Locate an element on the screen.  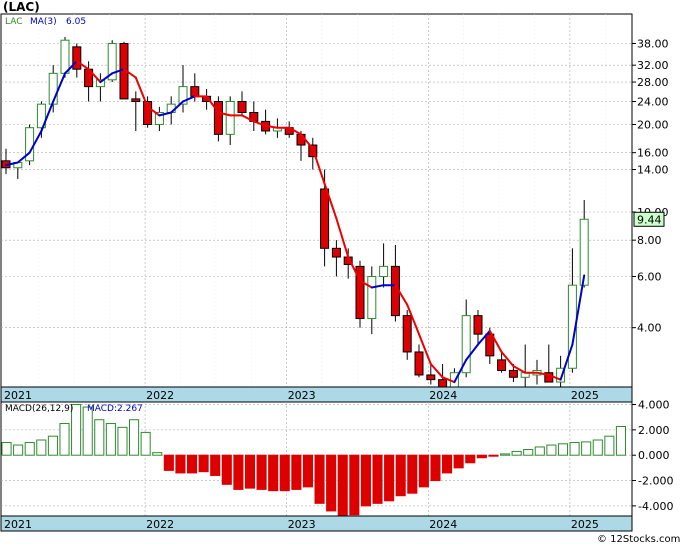
copyright-label: © 12Stocks.com is located at coordinates (638, 539).